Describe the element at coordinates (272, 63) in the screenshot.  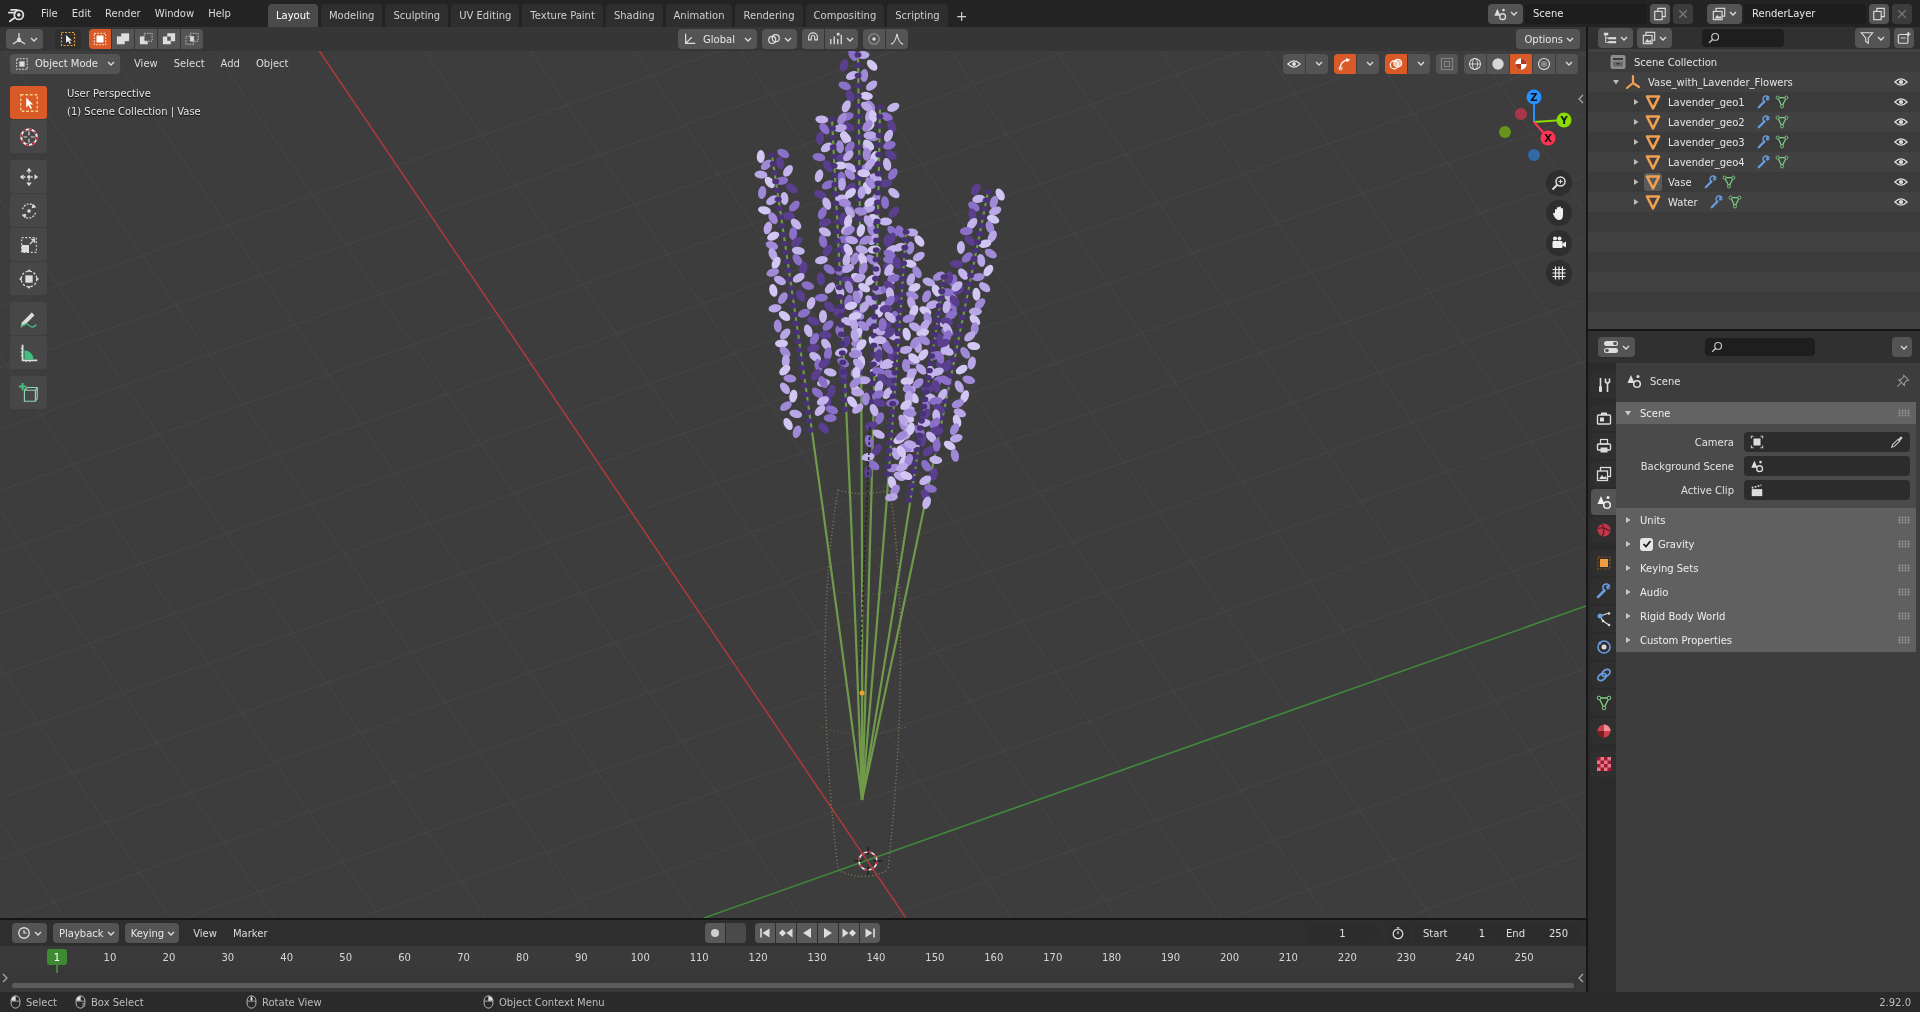
I see `menu-item: Object` at that location.